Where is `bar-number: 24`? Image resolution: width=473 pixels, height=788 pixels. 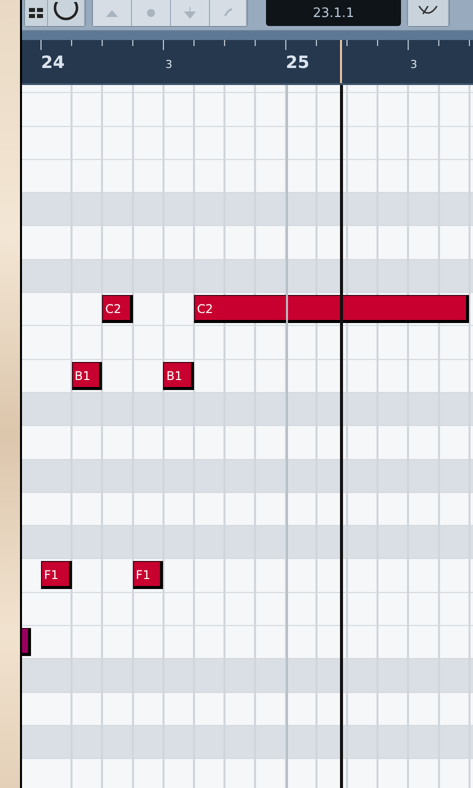
bar-number: 24 is located at coordinates (53, 63).